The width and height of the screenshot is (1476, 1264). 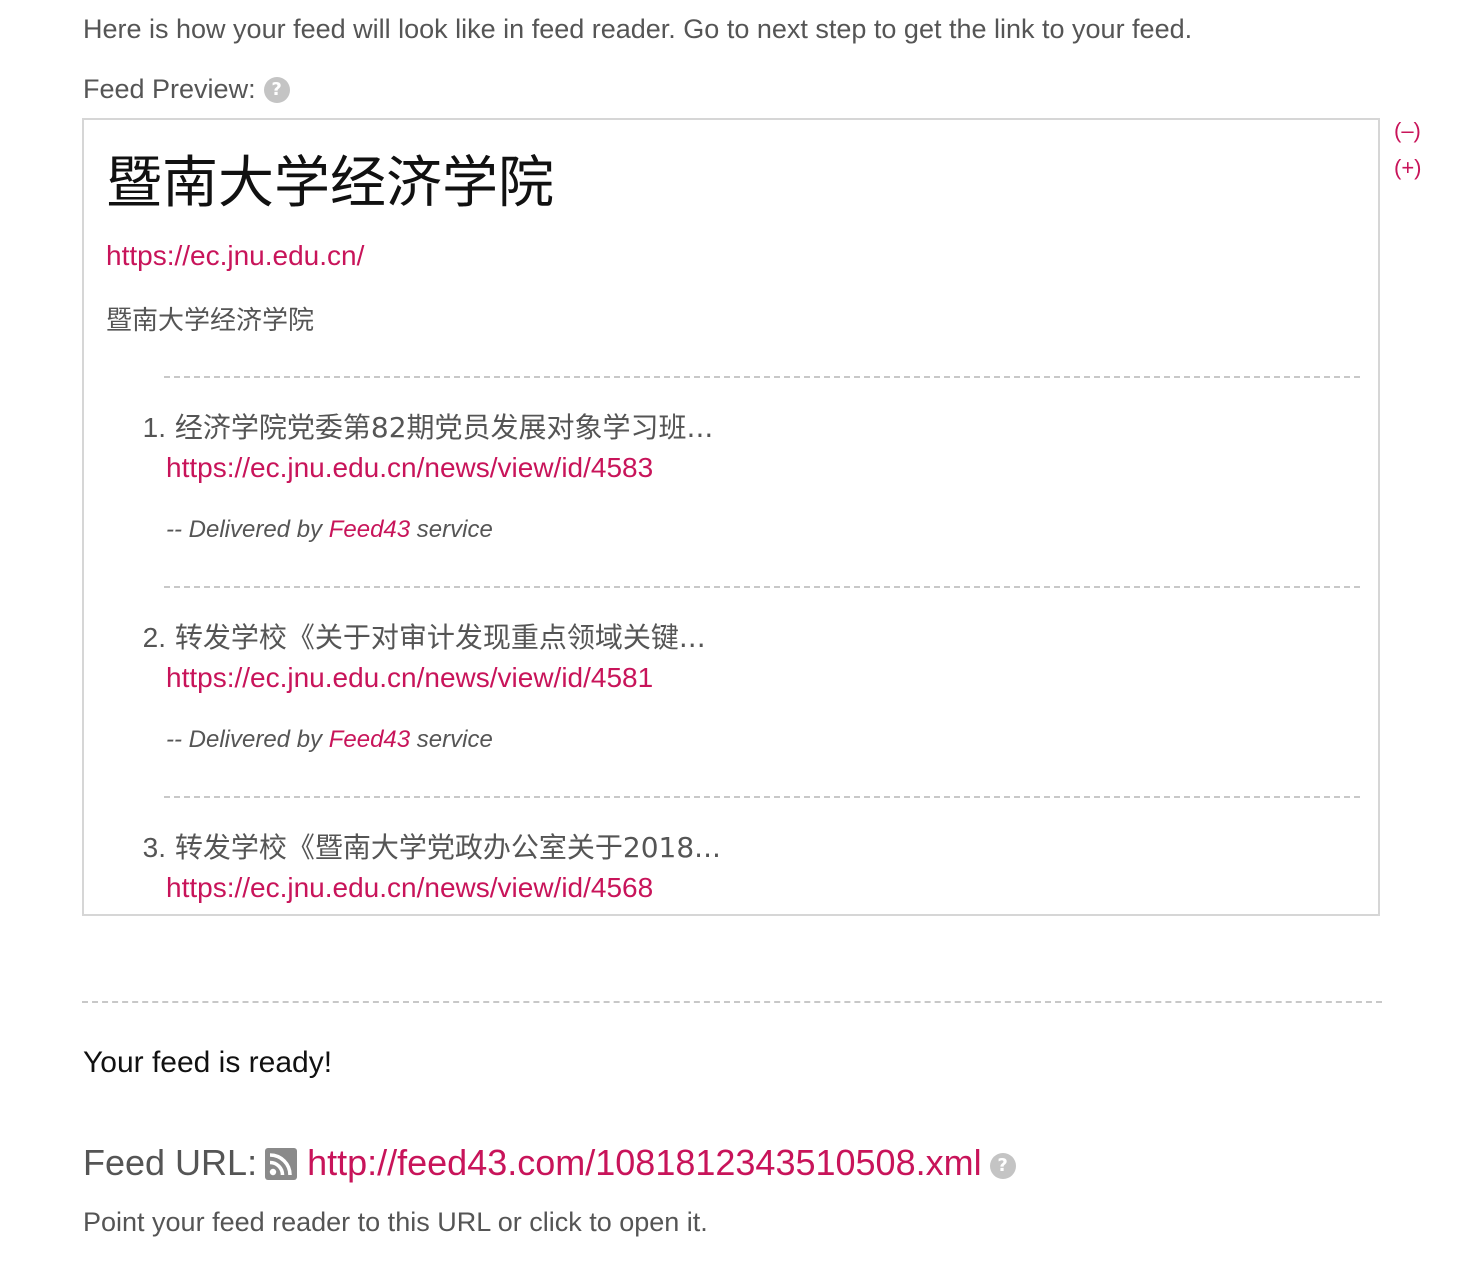 I want to click on feed-item-number: 2., so click(x=154, y=637).